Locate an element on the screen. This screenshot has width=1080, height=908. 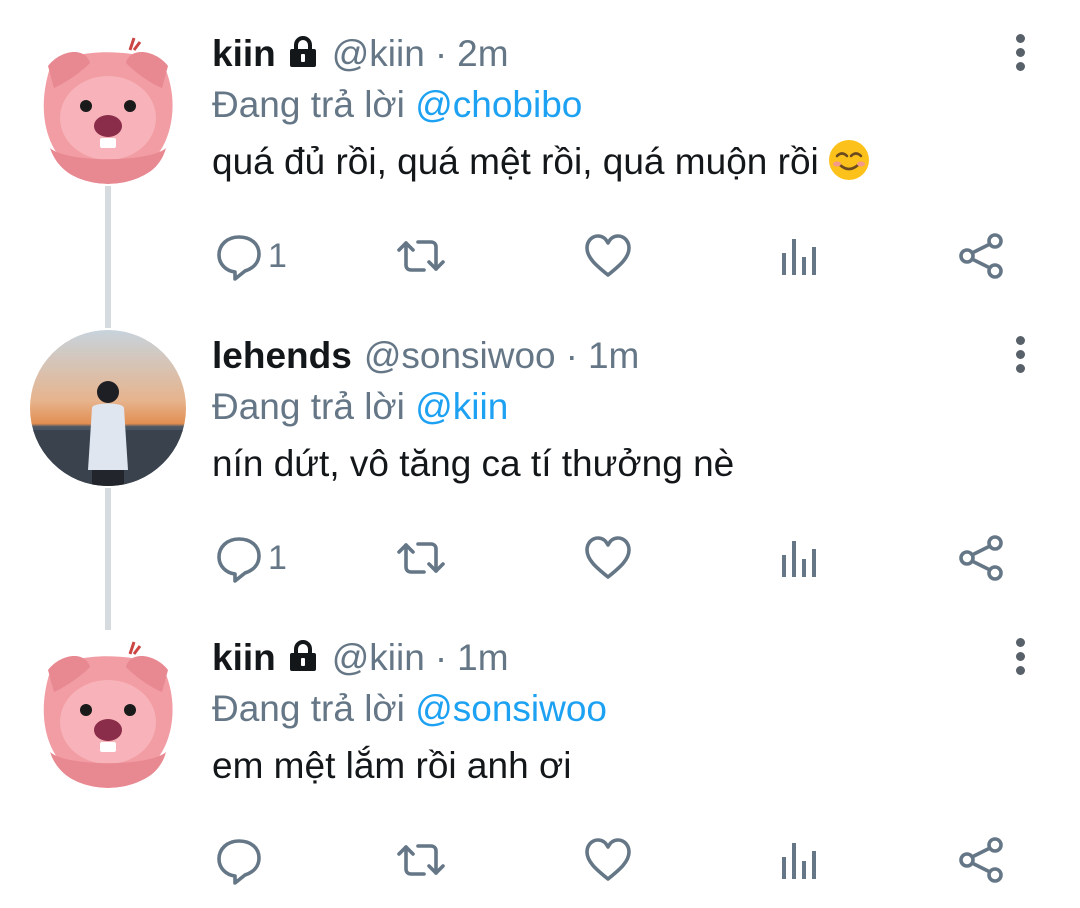
mention-link: @chobibo is located at coordinates (498, 104).